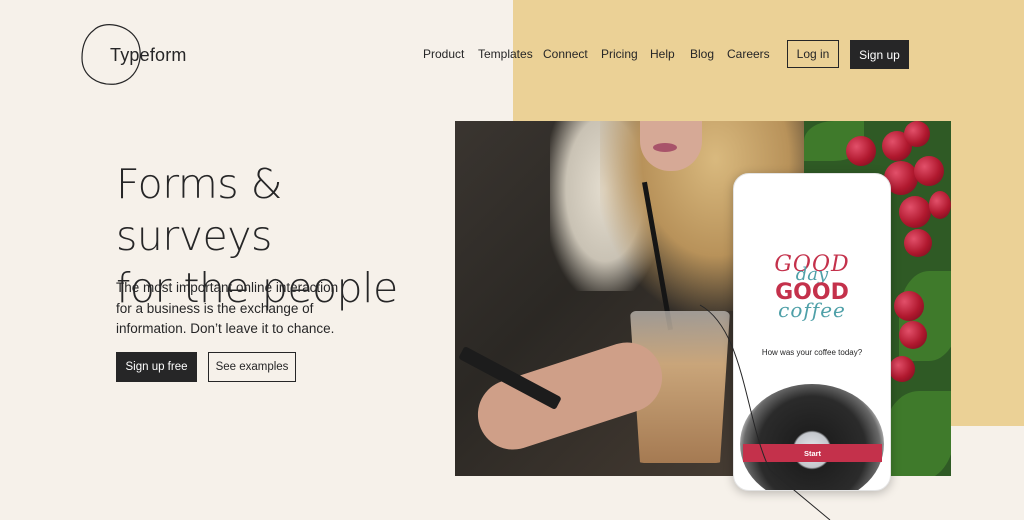 This screenshot has width=1024, height=520. I want to click on login-button: Log in, so click(813, 54).